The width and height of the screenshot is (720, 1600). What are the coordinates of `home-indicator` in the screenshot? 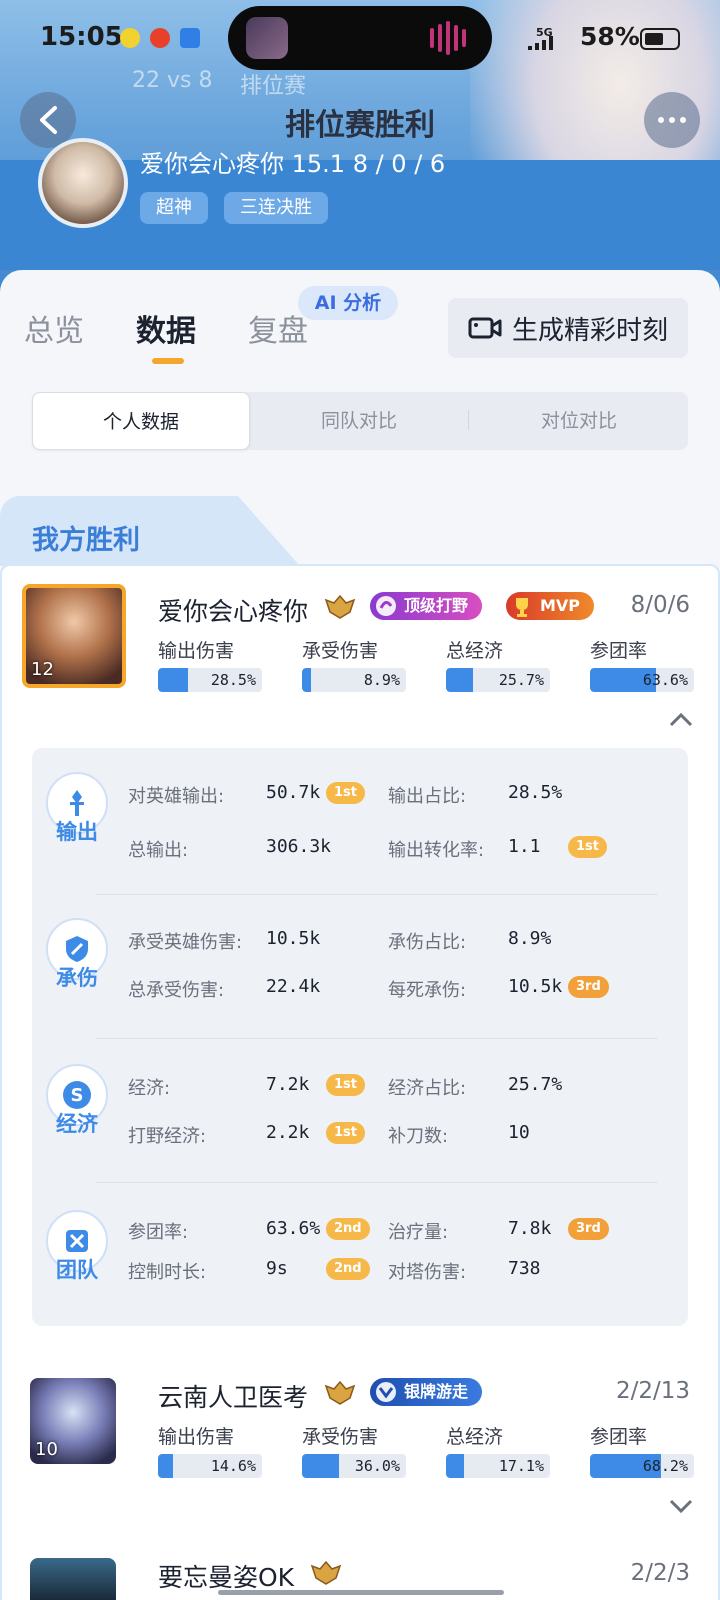 It's located at (361, 1592).